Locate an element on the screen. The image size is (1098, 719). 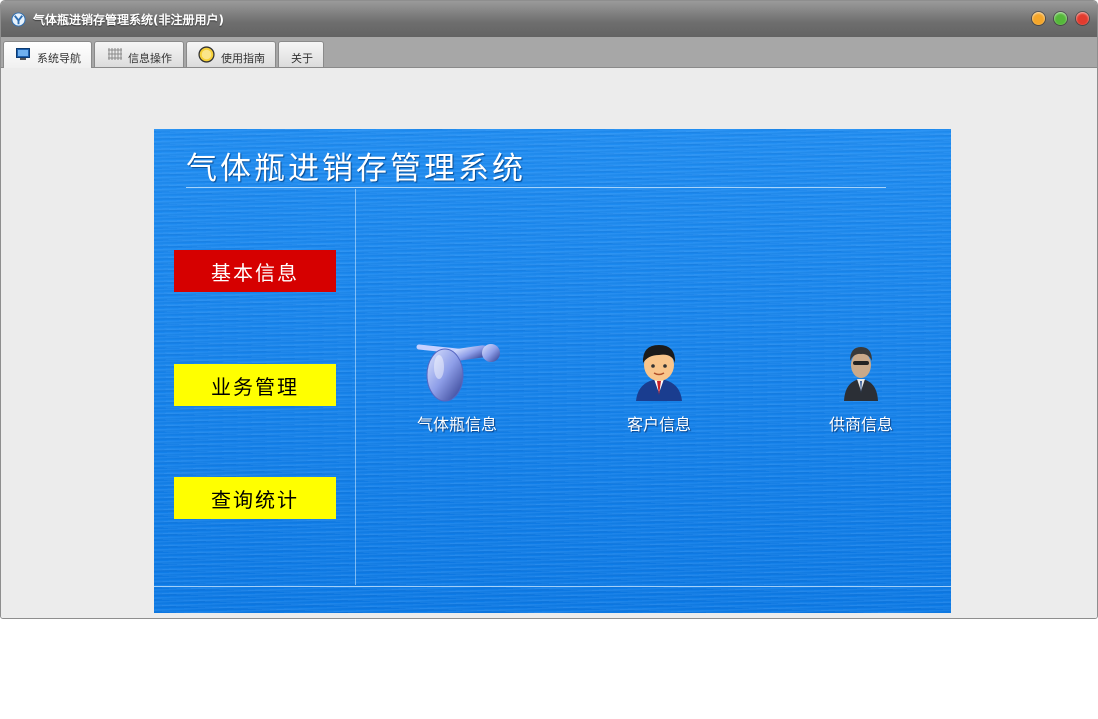
grid-icon is located at coordinates (115, 54).